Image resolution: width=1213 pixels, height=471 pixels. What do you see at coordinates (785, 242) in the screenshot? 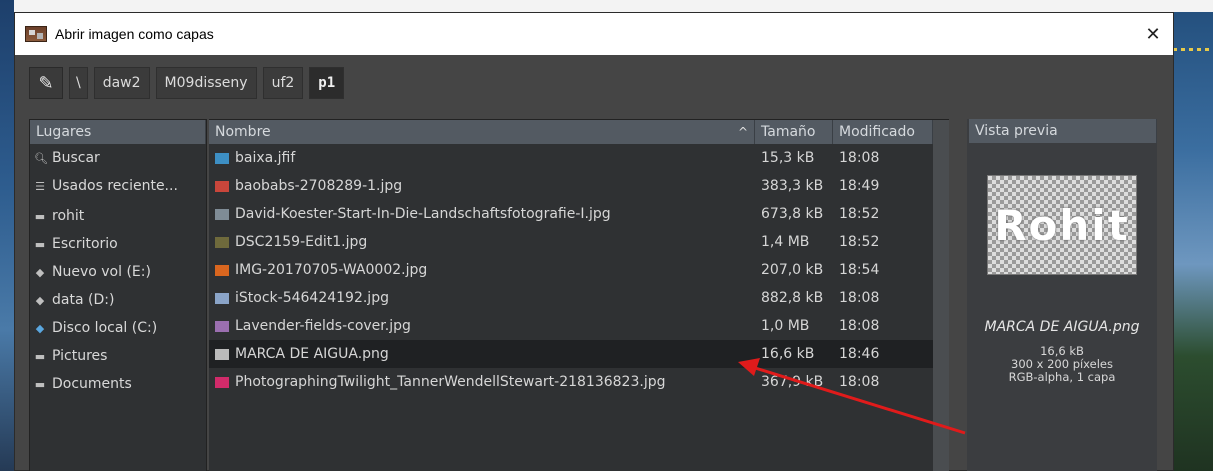
I see `file-size-cell: 1,4 MB` at bounding box center [785, 242].